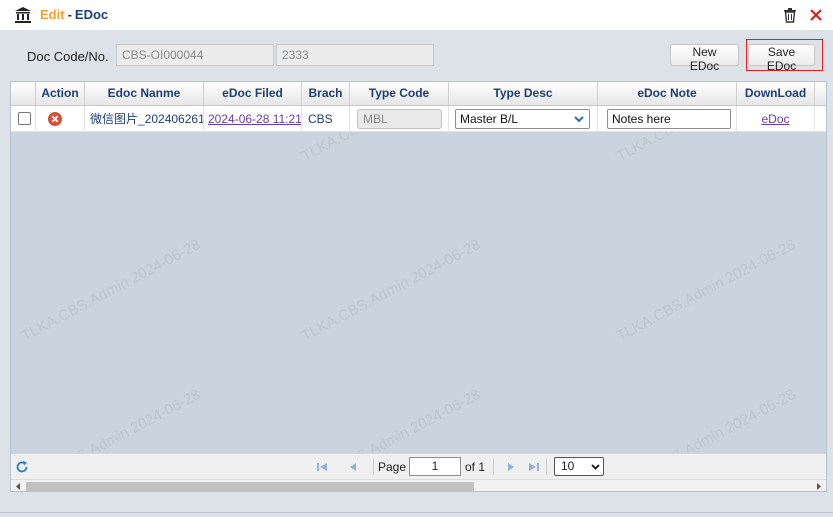 Image resolution: width=833 pixels, height=517 pixels. What do you see at coordinates (144, 93) in the screenshot?
I see `column-header-name: Edoc Nanme` at bounding box center [144, 93].